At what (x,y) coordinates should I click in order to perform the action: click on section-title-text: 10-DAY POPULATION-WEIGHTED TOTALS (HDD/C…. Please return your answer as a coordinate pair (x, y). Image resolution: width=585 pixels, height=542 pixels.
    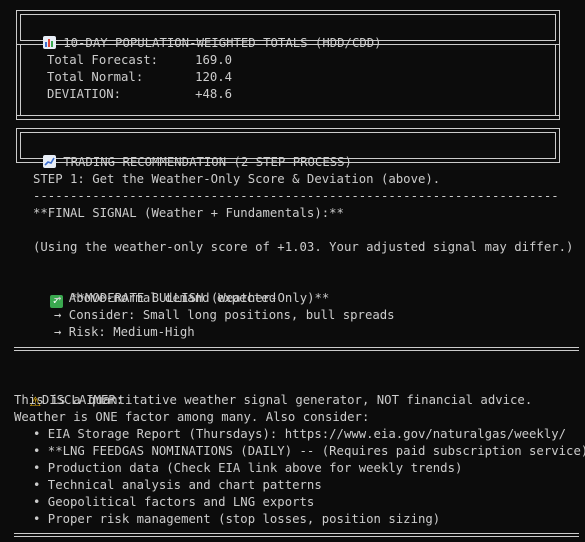
    Looking at the image, I should click on (222, 43).